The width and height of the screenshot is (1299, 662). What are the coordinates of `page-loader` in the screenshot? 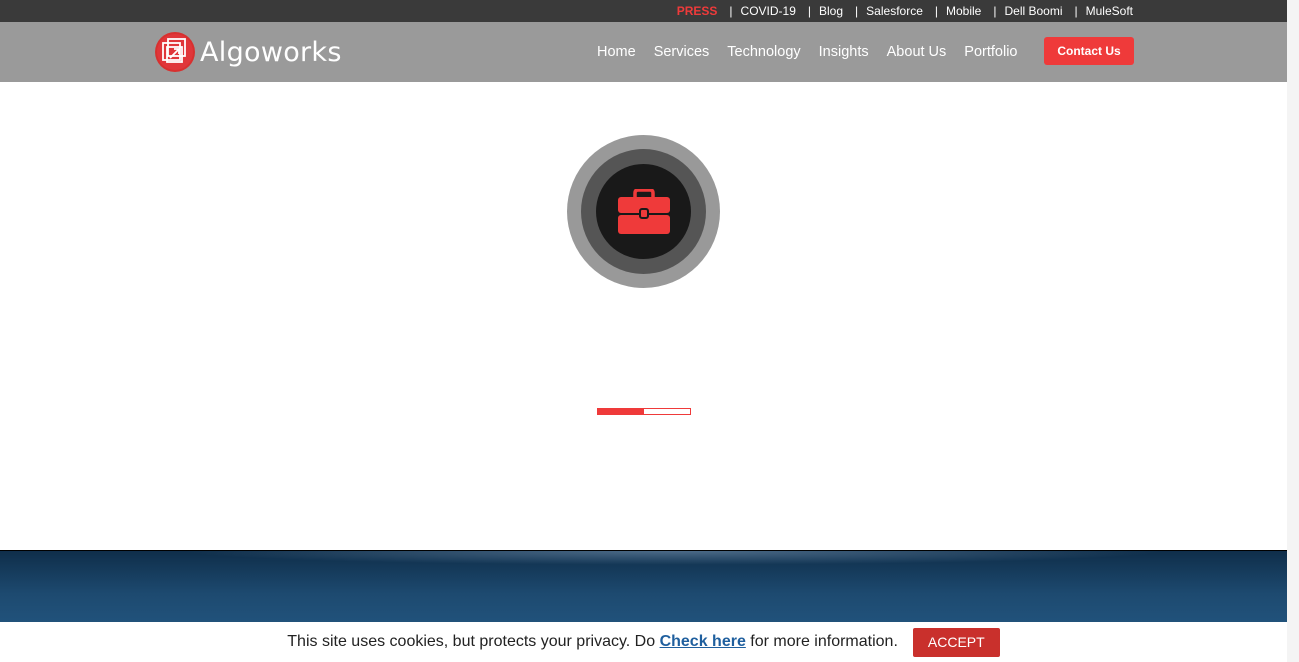 It's located at (643, 211).